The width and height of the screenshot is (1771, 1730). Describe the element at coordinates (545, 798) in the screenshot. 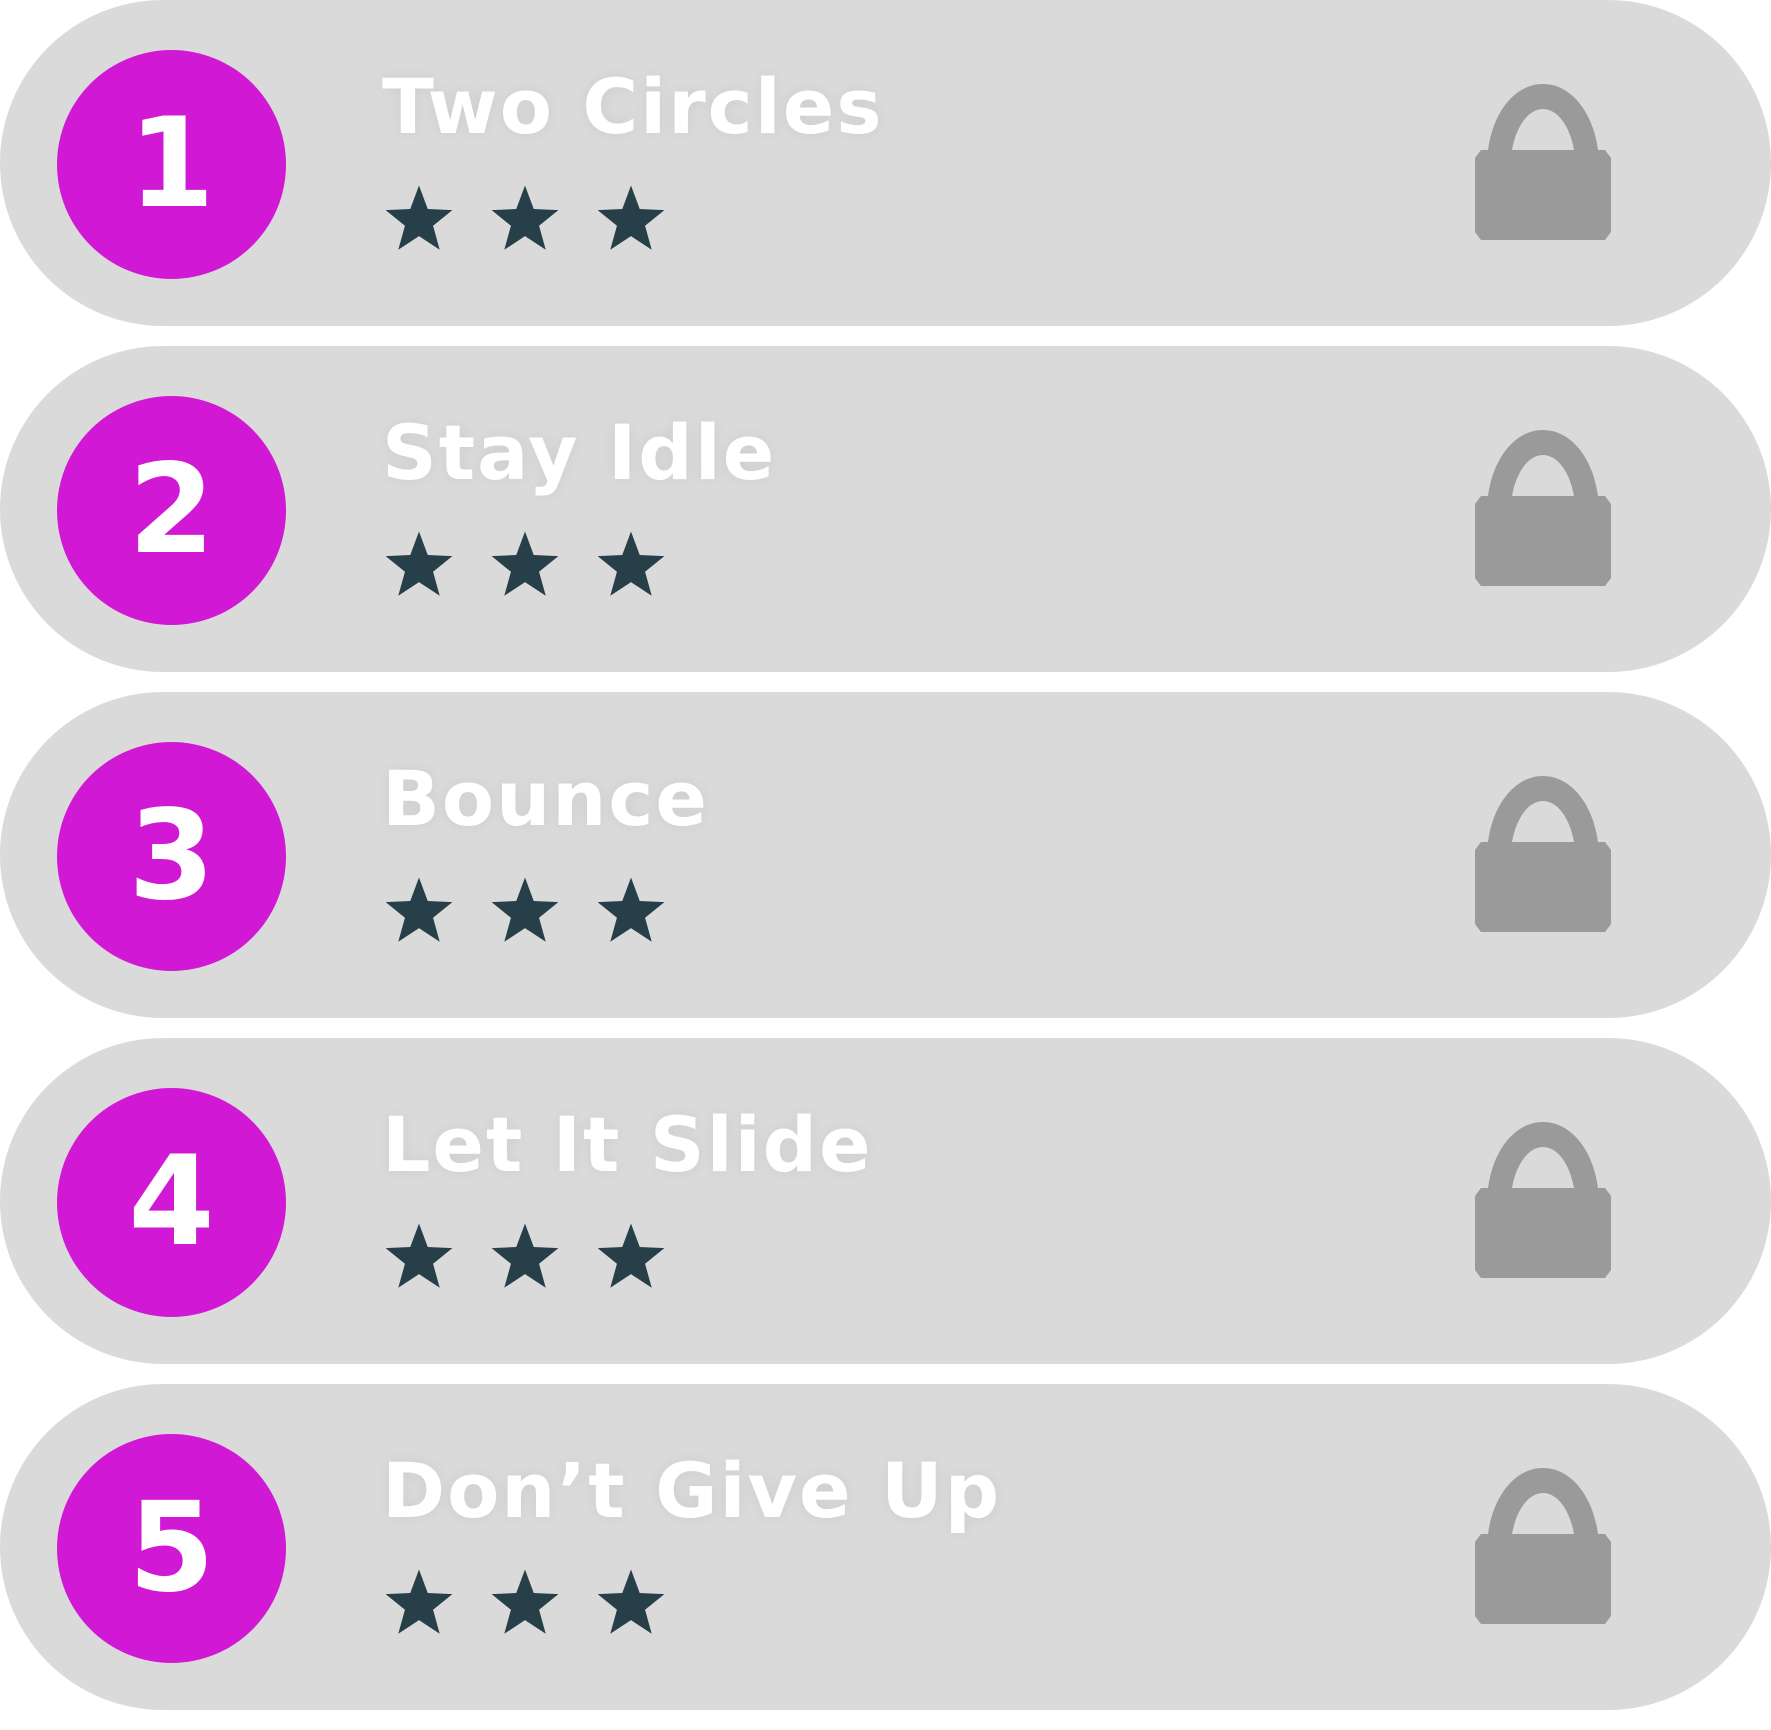

I see `level-title: Bounce` at that location.